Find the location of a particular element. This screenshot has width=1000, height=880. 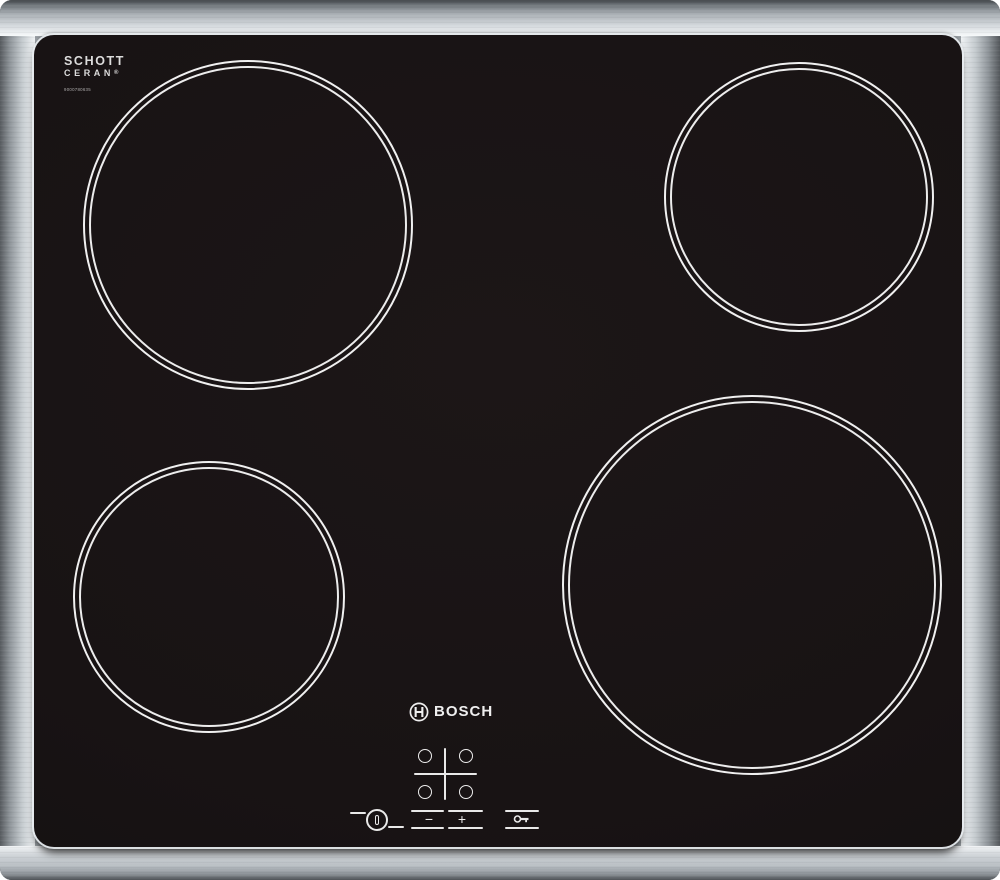

plus-key: + is located at coordinates (462, 819).